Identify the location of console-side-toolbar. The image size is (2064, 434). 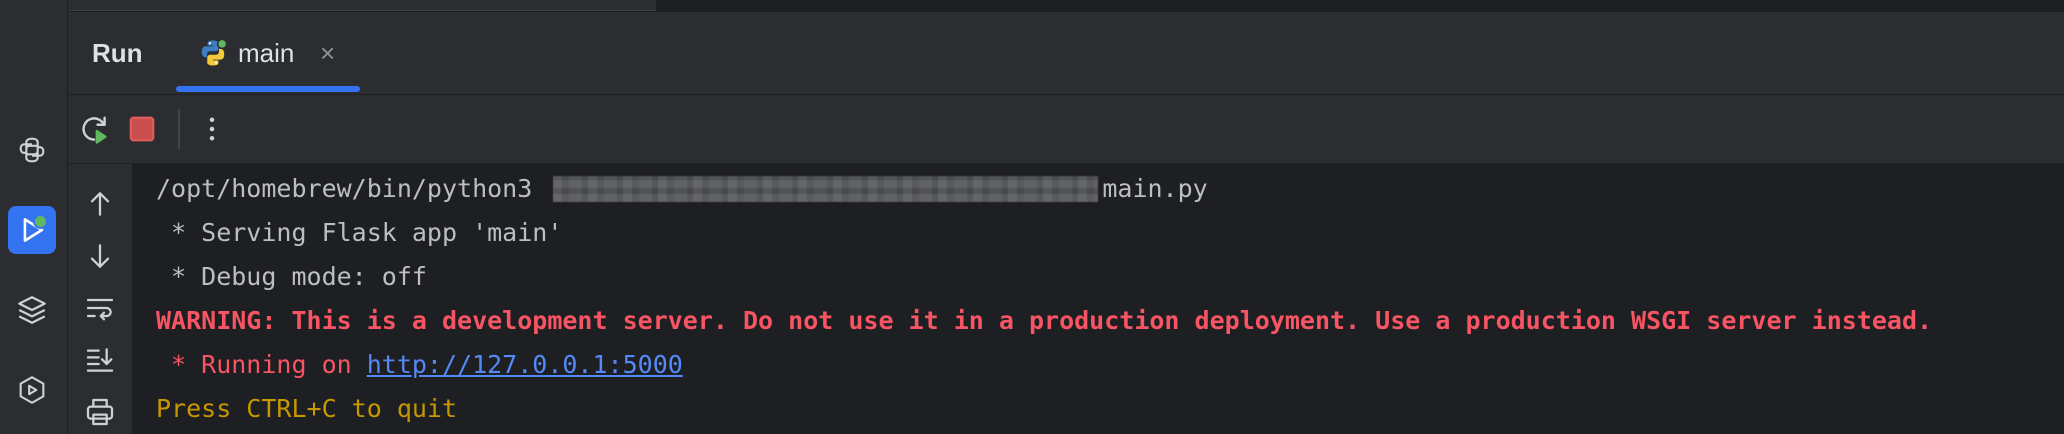
(100, 299).